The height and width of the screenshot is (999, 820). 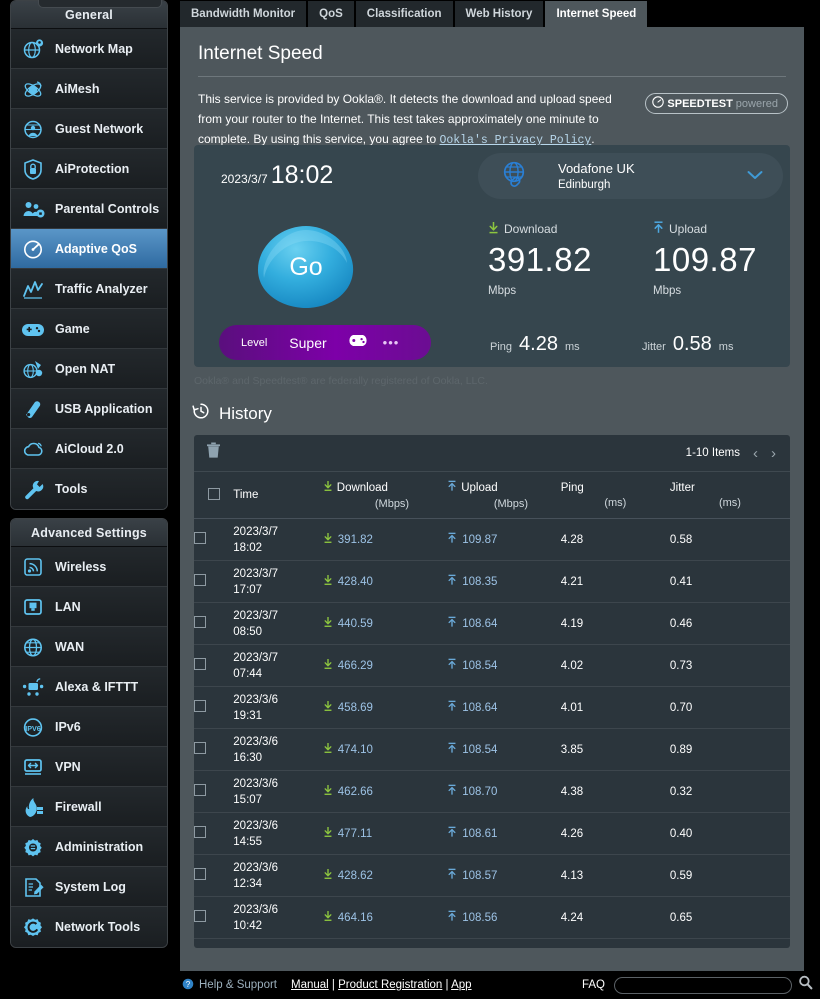 I want to click on sidebar-item-ipv6: IPV6 IPv6, so click(x=89, y=727).